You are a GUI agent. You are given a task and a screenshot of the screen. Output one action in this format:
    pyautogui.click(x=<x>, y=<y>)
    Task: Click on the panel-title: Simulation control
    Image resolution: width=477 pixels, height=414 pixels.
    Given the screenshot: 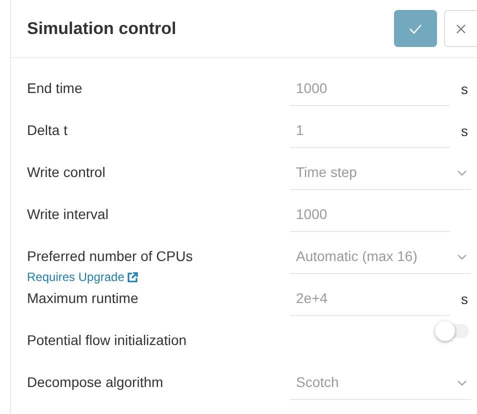 What is the action you would take?
    pyautogui.click(x=101, y=29)
    